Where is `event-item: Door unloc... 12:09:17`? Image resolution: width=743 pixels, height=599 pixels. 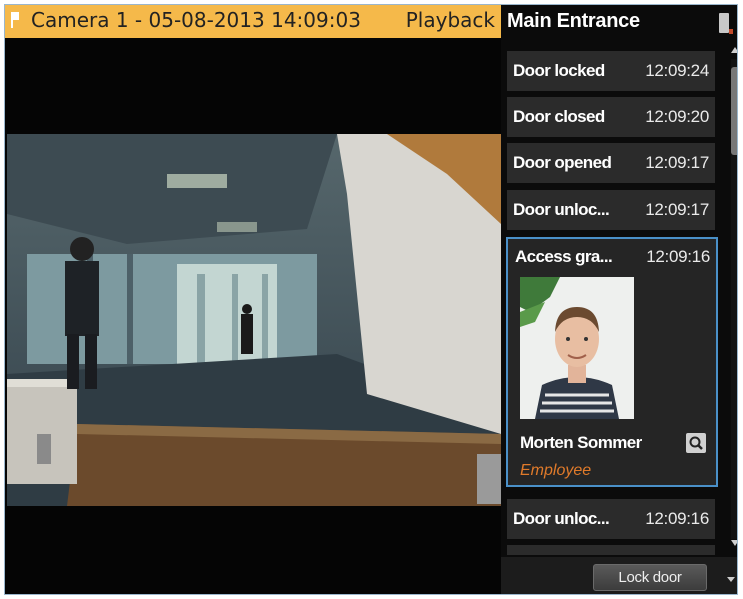
event-item: Door unloc... 12:09:17 is located at coordinates (611, 210).